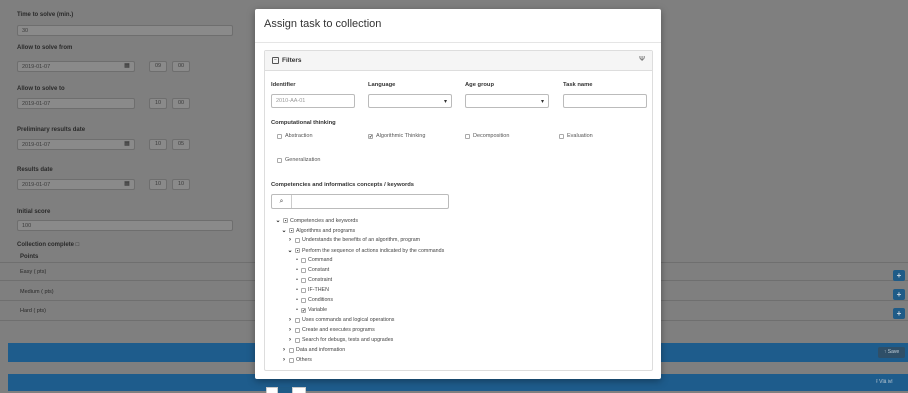 The width and height of the screenshot is (908, 393). What do you see at coordinates (605, 101) in the screenshot?
I see `task-name-input` at bounding box center [605, 101].